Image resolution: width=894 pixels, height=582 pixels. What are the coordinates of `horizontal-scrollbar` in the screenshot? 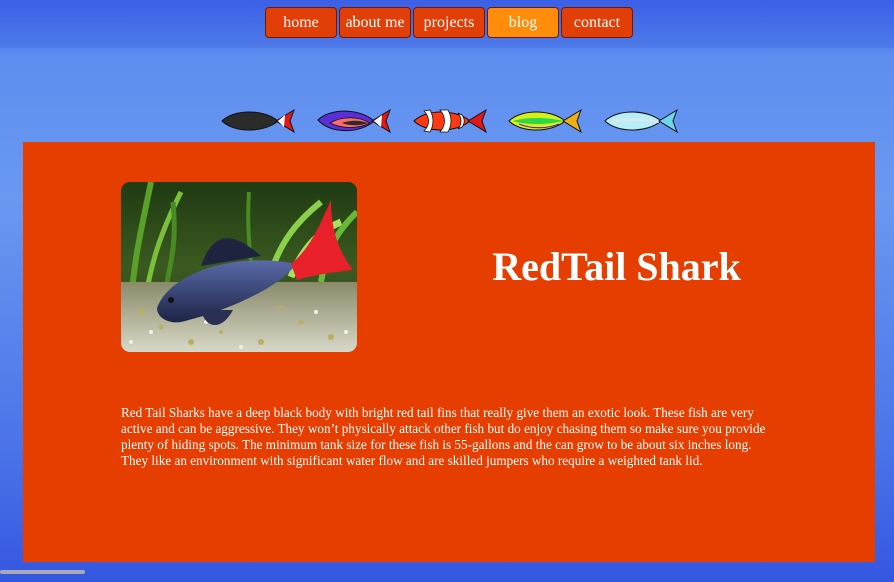 It's located at (42, 572).